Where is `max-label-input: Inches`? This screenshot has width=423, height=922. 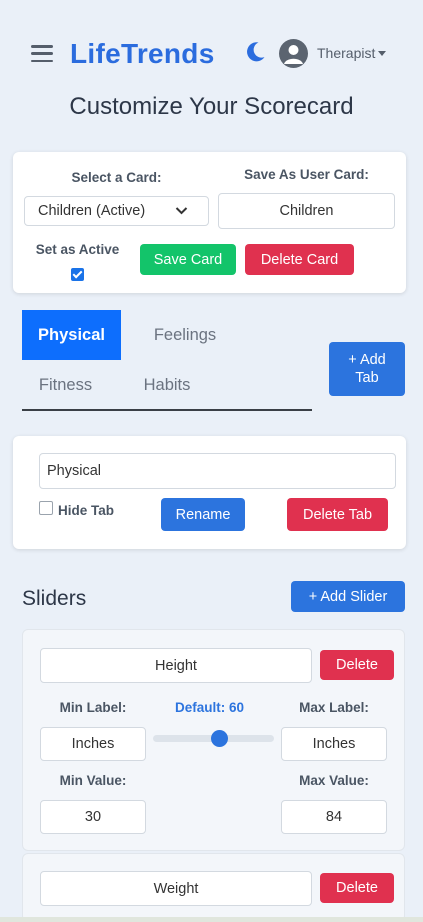 max-label-input: Inches is located at coordinates (334, 744).